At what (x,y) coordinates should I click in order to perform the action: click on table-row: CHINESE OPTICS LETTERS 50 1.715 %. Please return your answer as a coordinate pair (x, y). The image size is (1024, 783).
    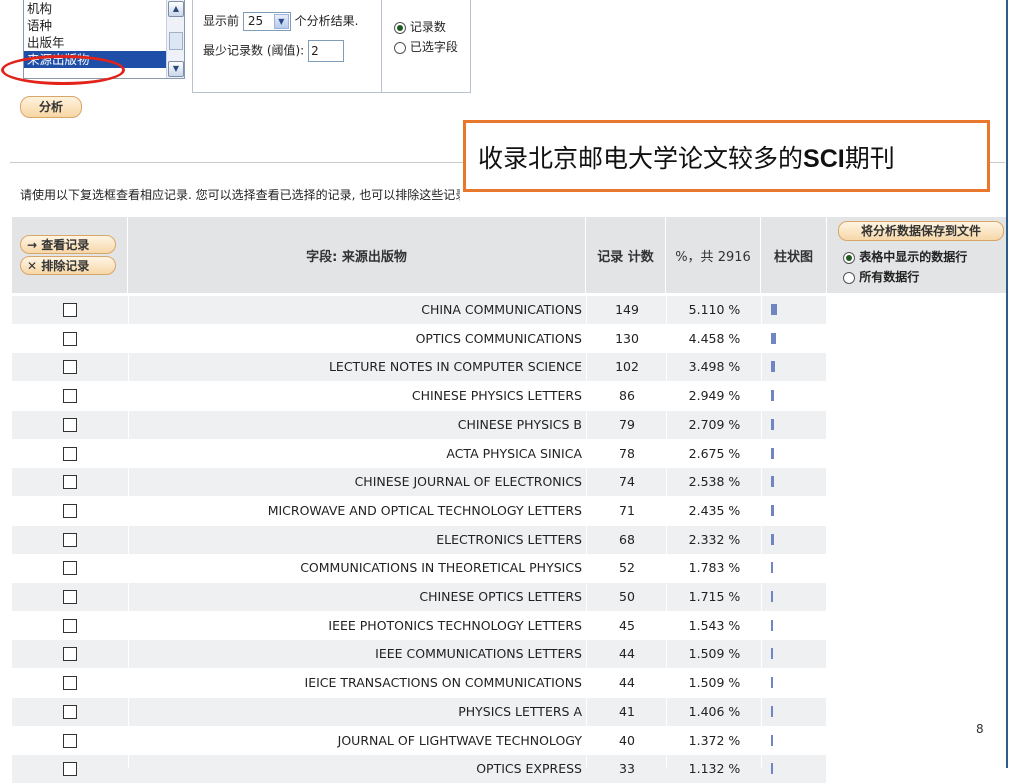
    Looking at the image, I should click on (419, 597).